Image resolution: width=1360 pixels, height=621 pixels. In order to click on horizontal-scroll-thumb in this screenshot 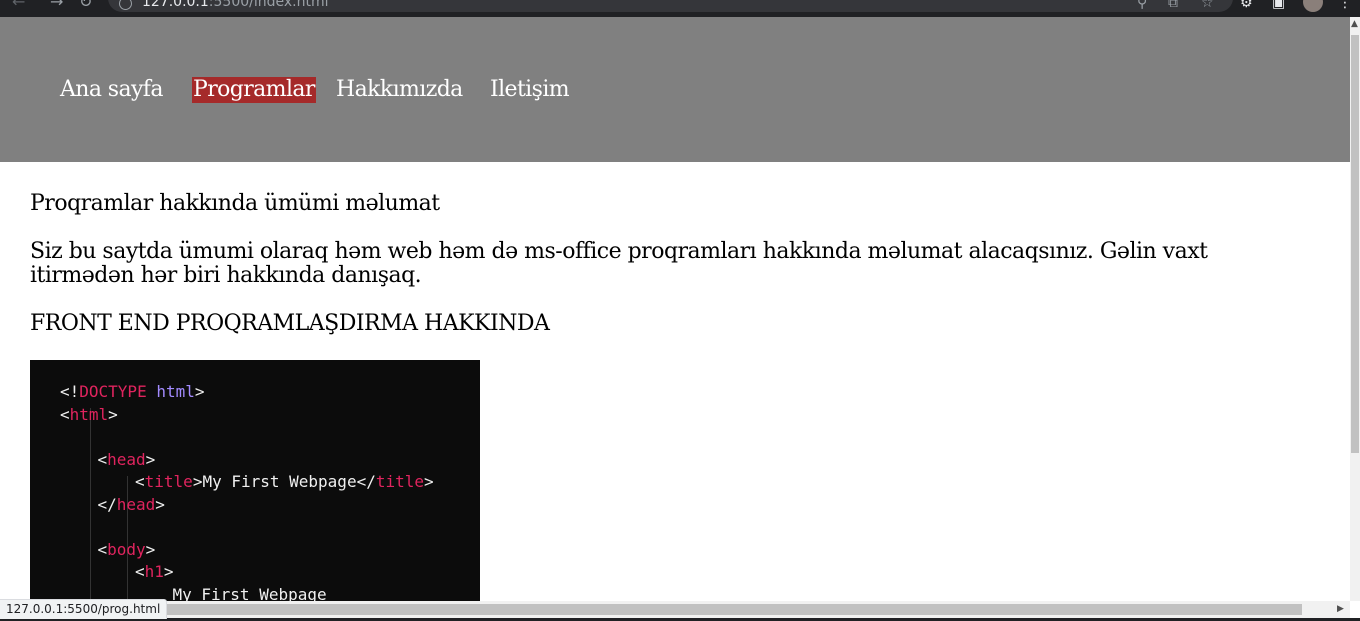, I will do `click(722, 609)`.